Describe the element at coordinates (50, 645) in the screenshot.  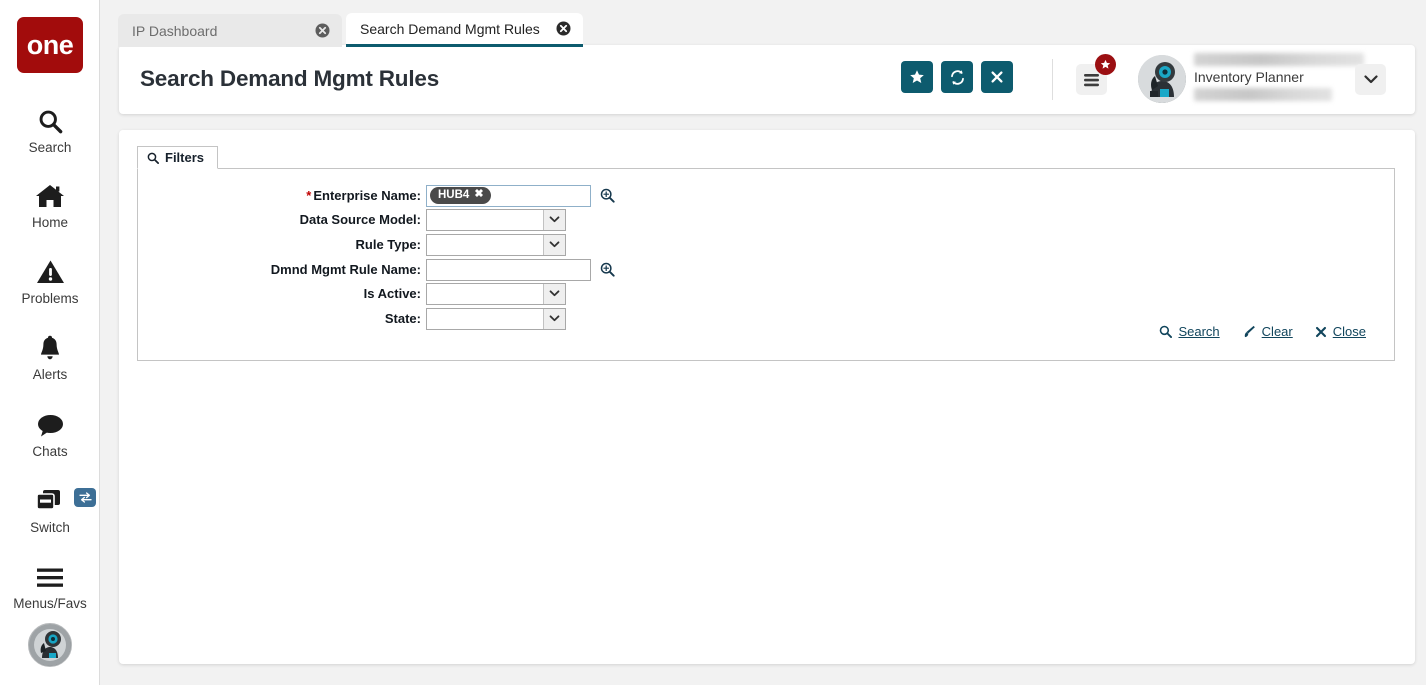
I see `sidebar-avatar` at that location.